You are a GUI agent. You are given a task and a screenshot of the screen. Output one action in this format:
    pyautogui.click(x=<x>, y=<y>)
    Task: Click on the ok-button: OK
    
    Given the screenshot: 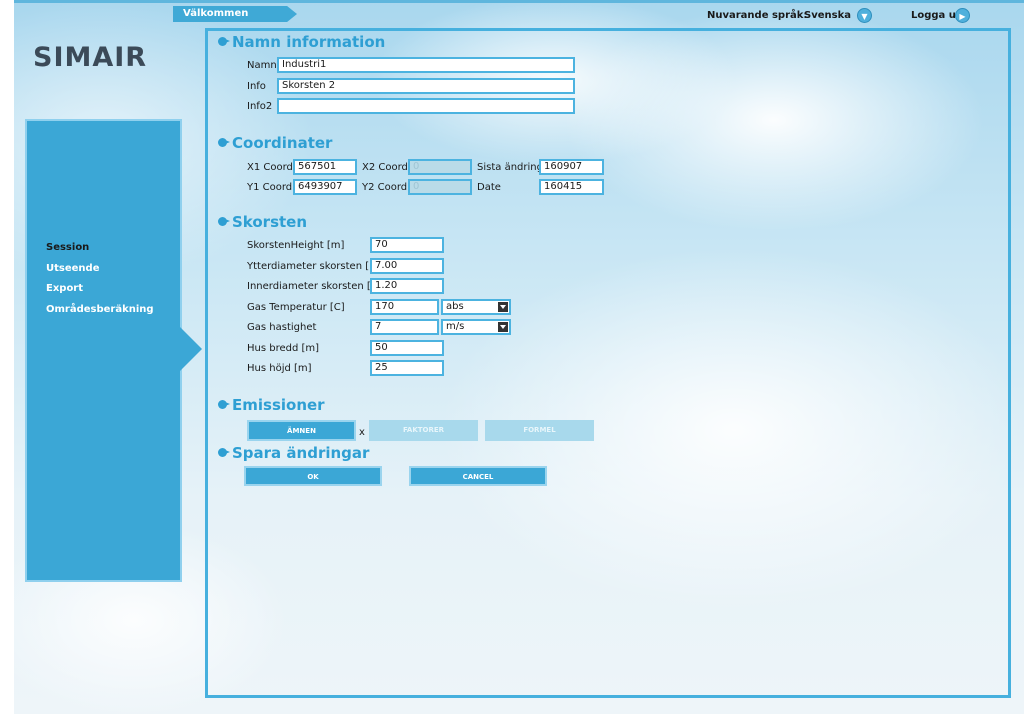 What is the action you would take?
    pyautogui.click(x=313, y=476)
    